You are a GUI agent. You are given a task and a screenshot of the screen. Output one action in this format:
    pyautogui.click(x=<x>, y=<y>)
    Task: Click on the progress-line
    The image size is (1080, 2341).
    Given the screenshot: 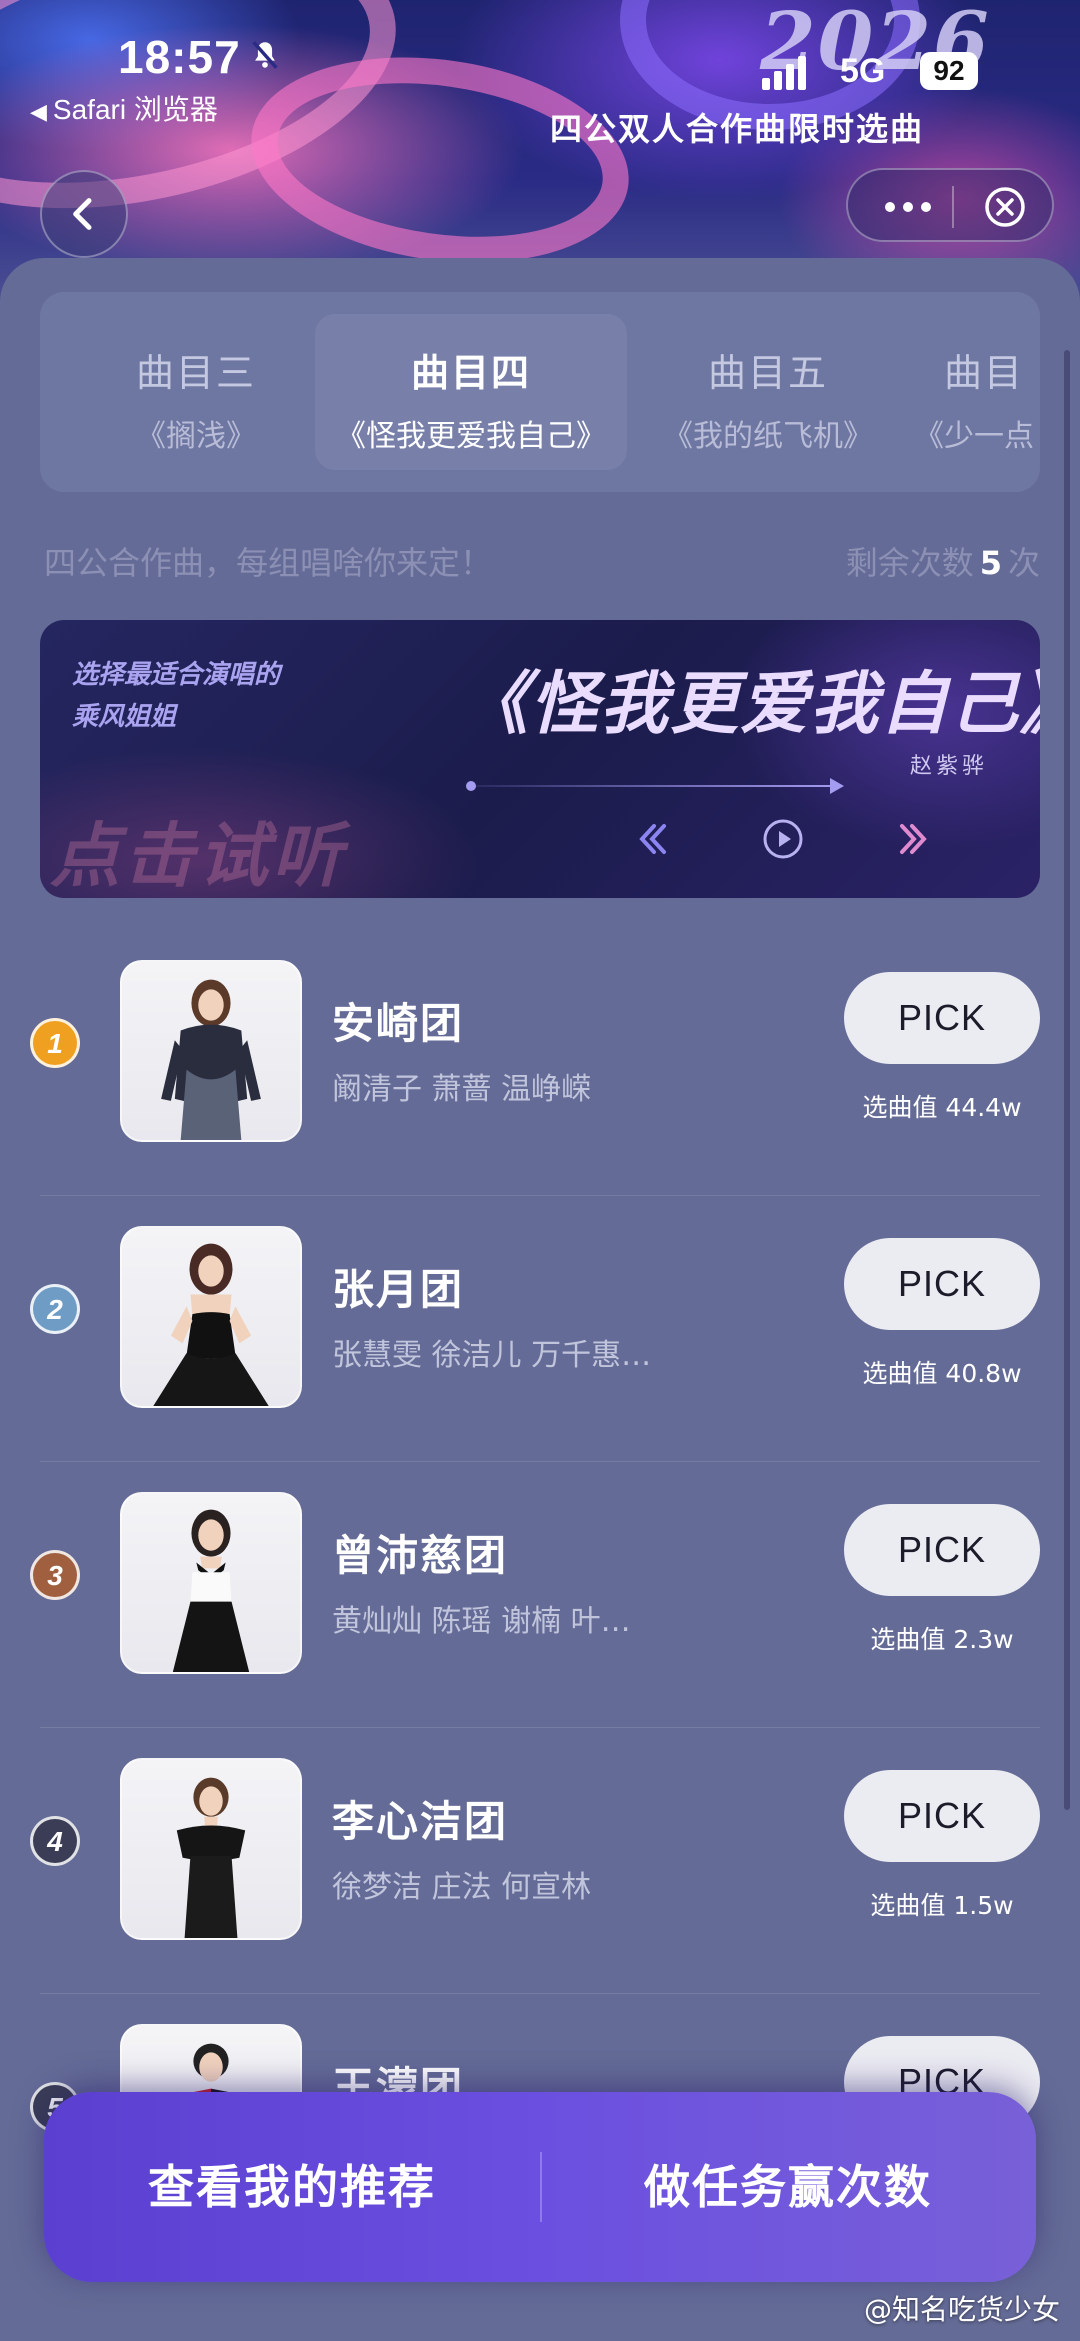 What is the action you would take?
    pyautogui.click(x=655, y=786)
    